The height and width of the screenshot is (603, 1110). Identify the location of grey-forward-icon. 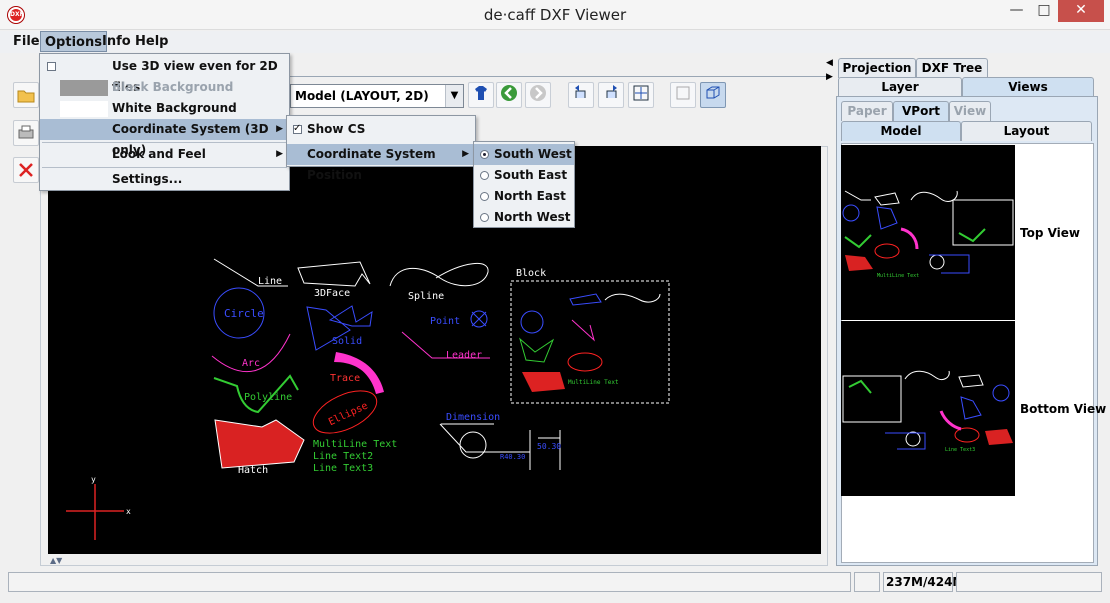
(538, 93).